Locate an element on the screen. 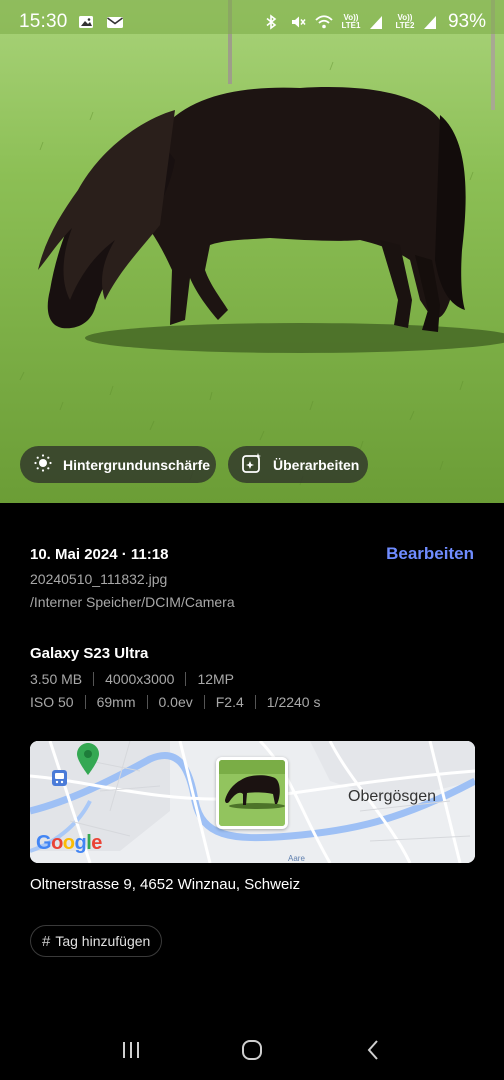  file-name: 20240510_111832.jpg is located at coordinates (99, 579).